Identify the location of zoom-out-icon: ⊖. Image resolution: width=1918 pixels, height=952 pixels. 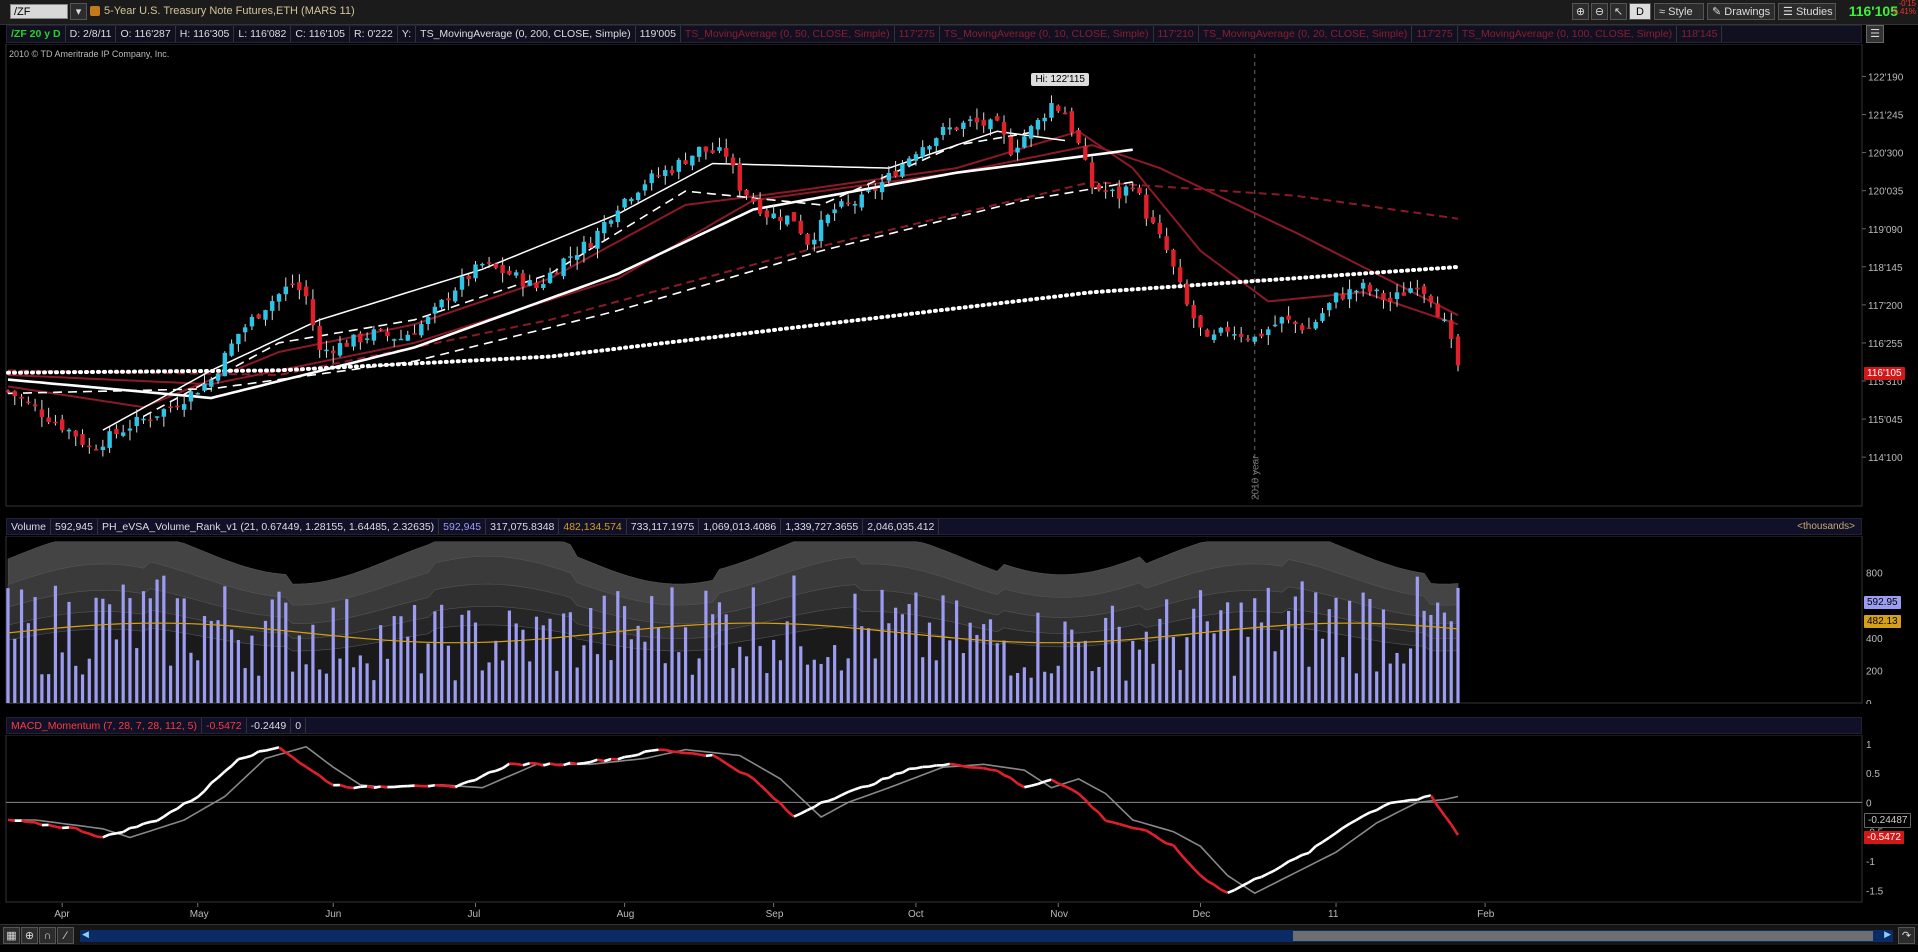
(1599, 11).